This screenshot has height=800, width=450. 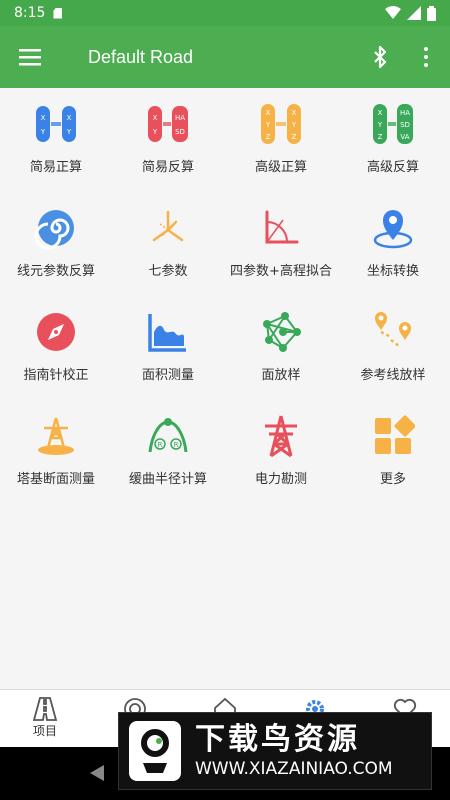 I want to click on tool-four-params: 四参数+高程拟合, so click(x=281, y=244).